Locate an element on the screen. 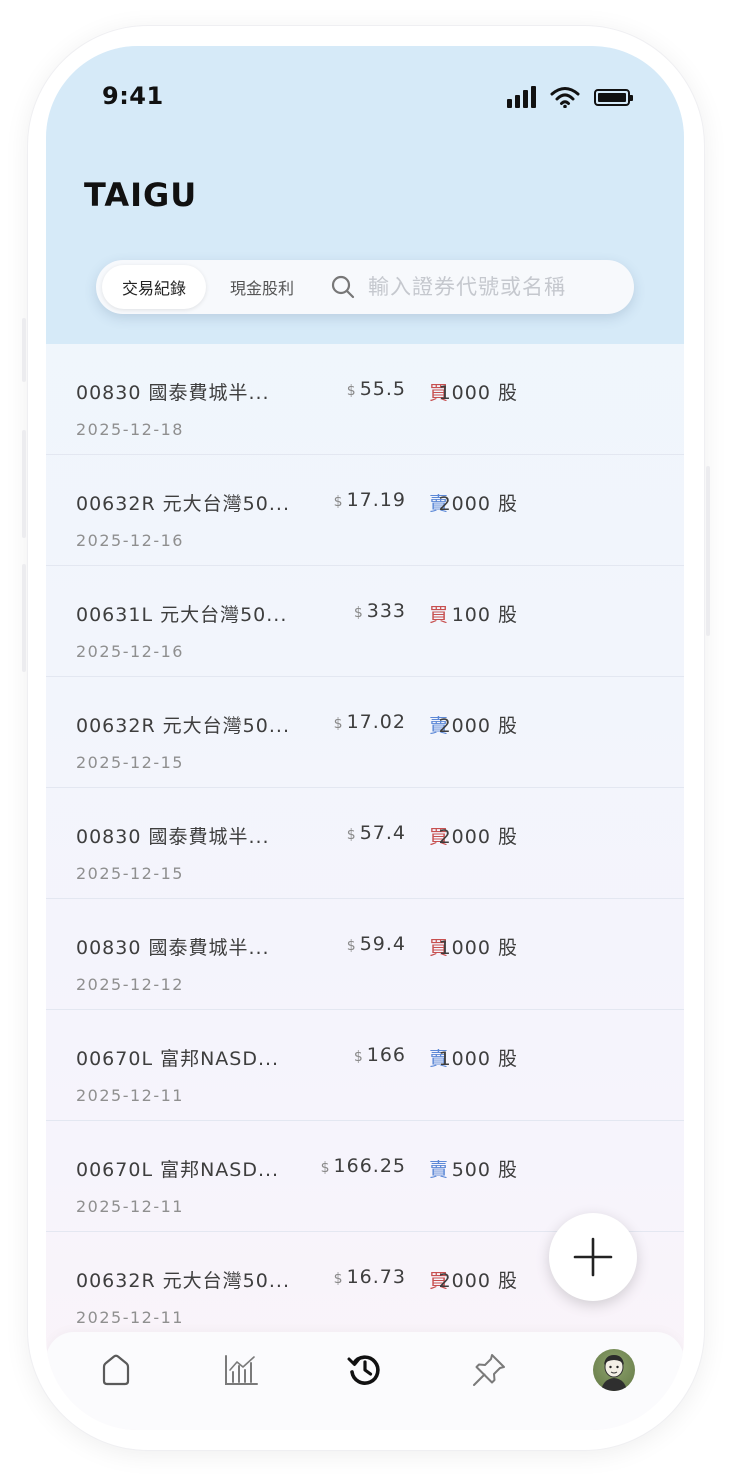 Image resolution: width=732 pixels, height=1476 pixels. power-button is located at coordinates (708, 551).